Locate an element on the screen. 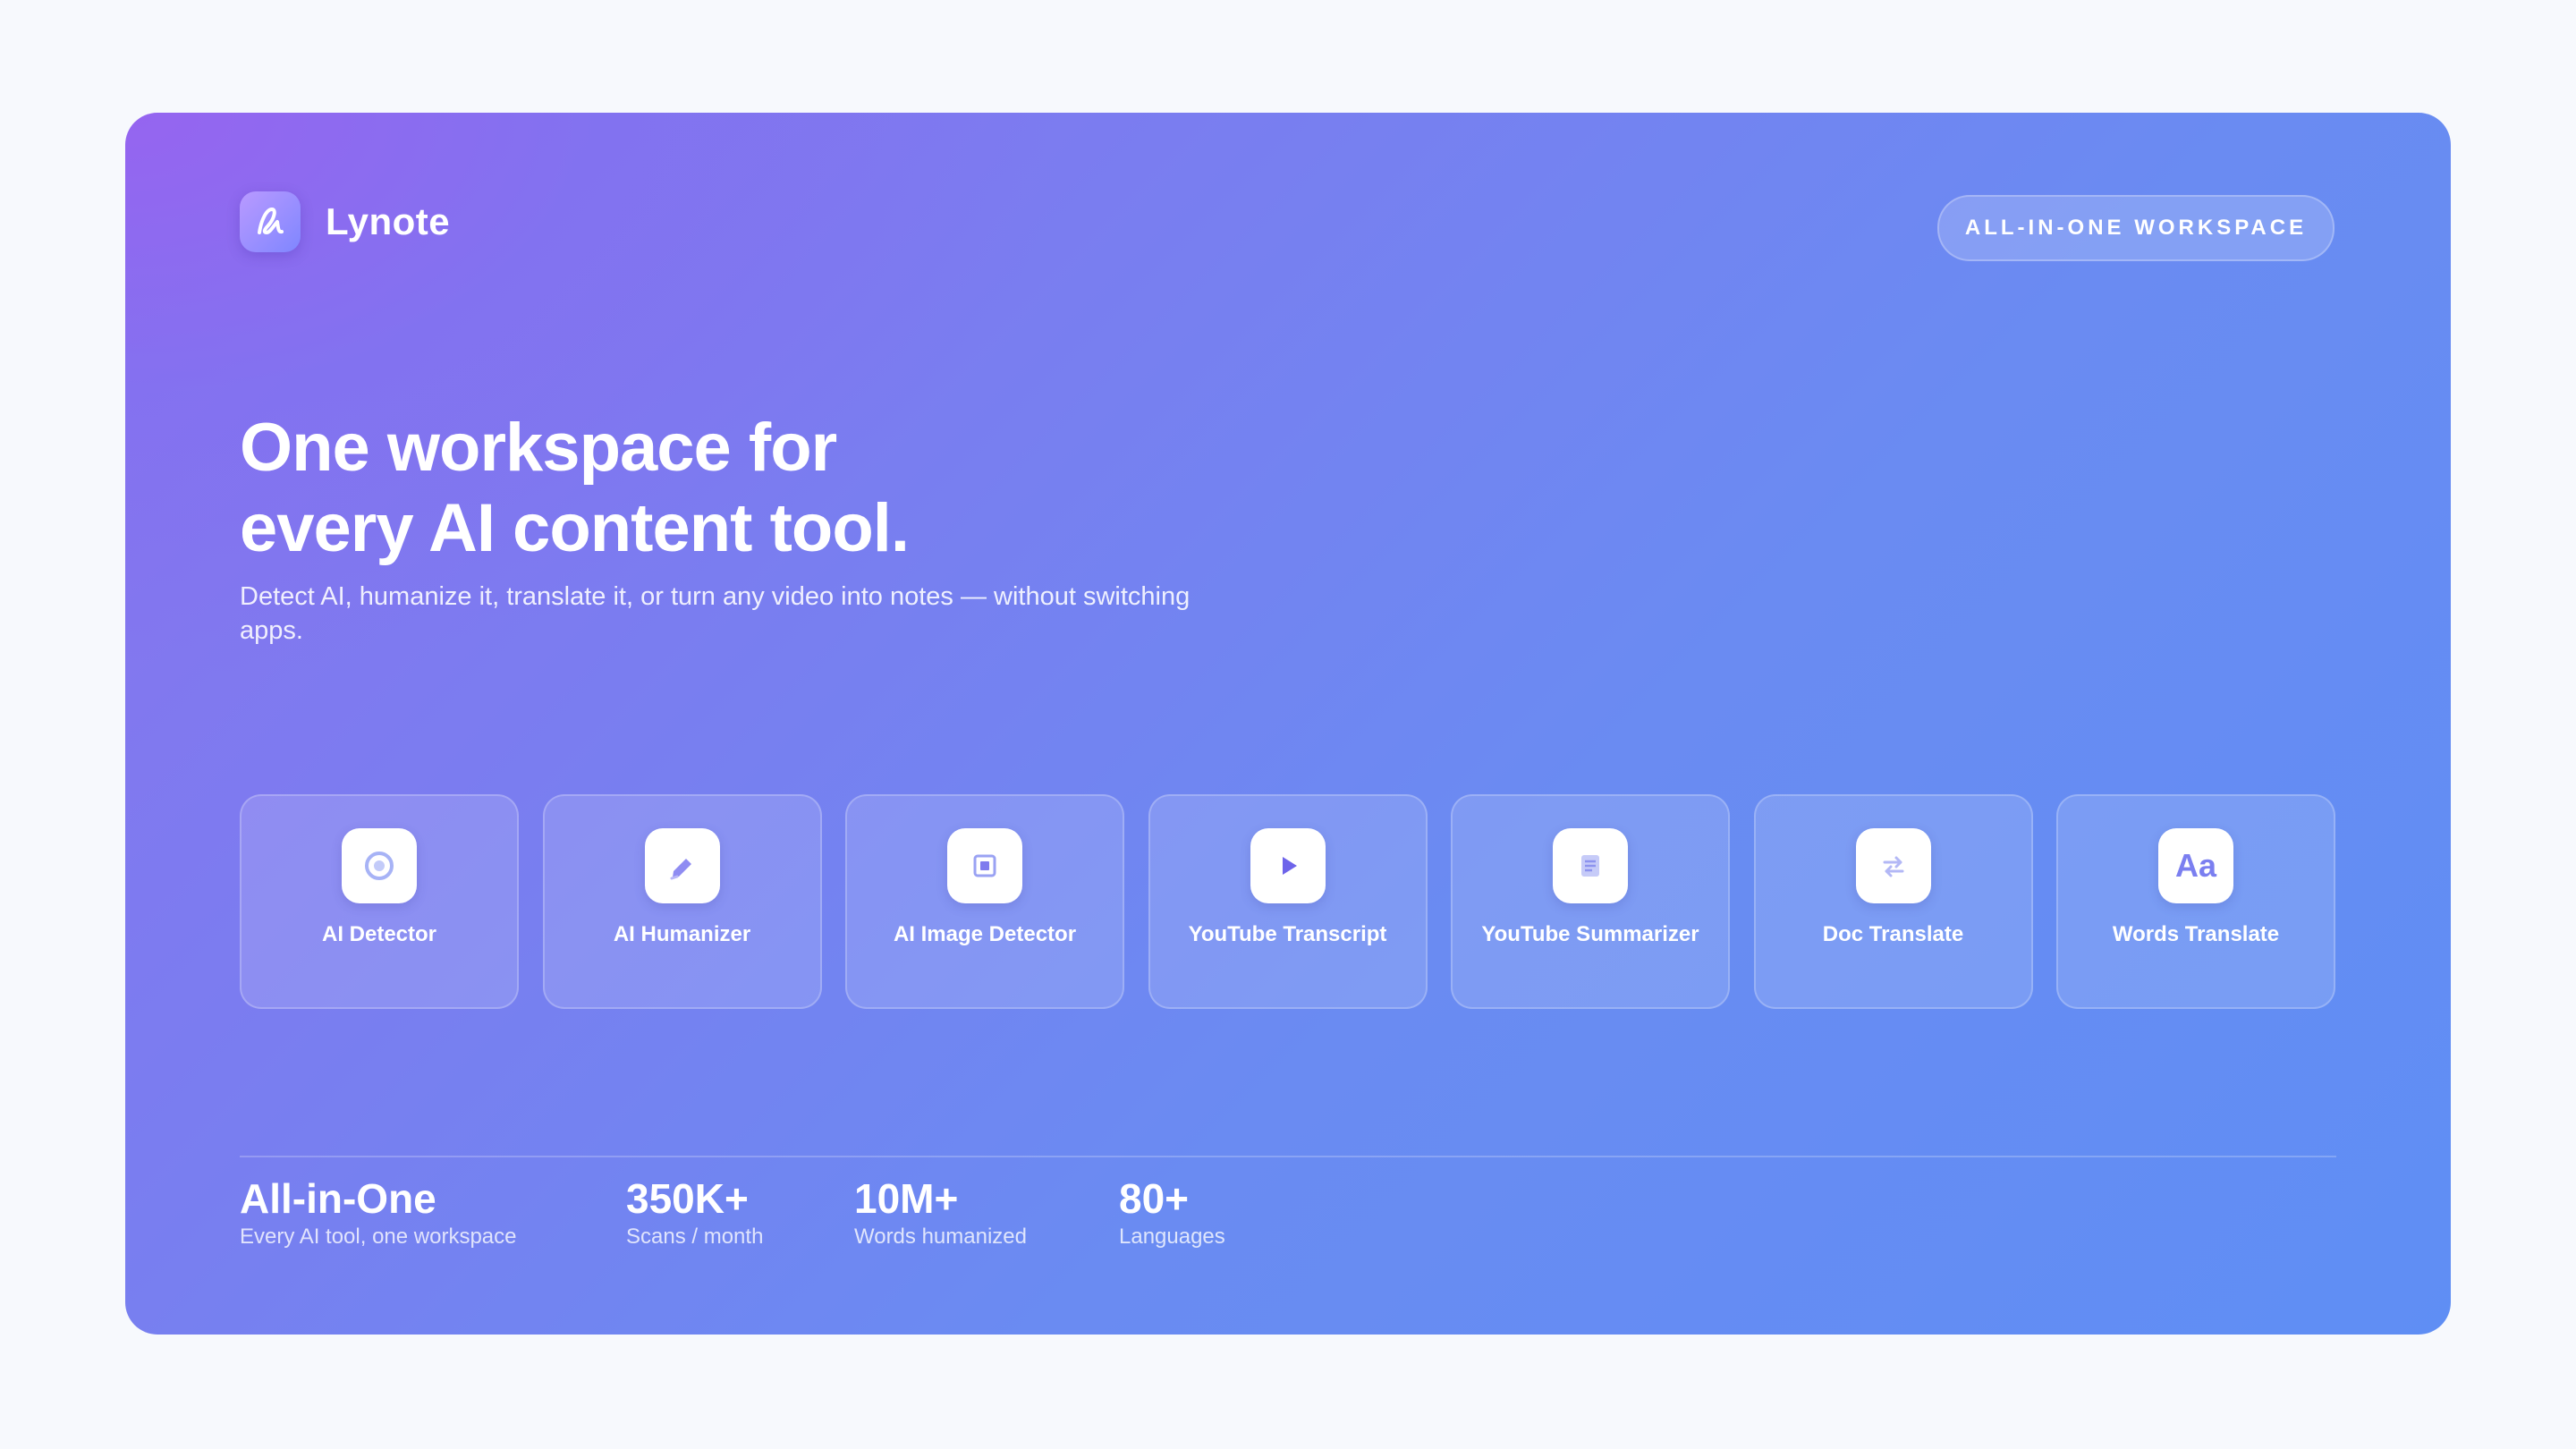  stats-divider is located at coordinates (1288, 1156).